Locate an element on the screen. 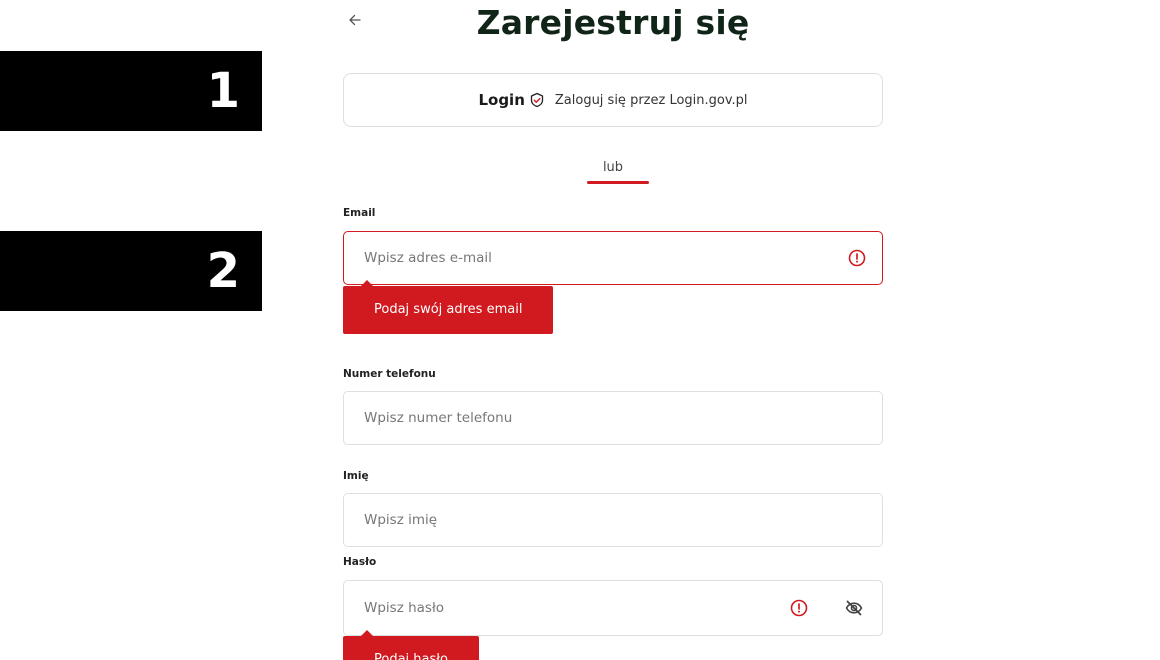 The width and height of the screenshot is (1160, 660). eye-off-icon is located at coordinates (854, 608).